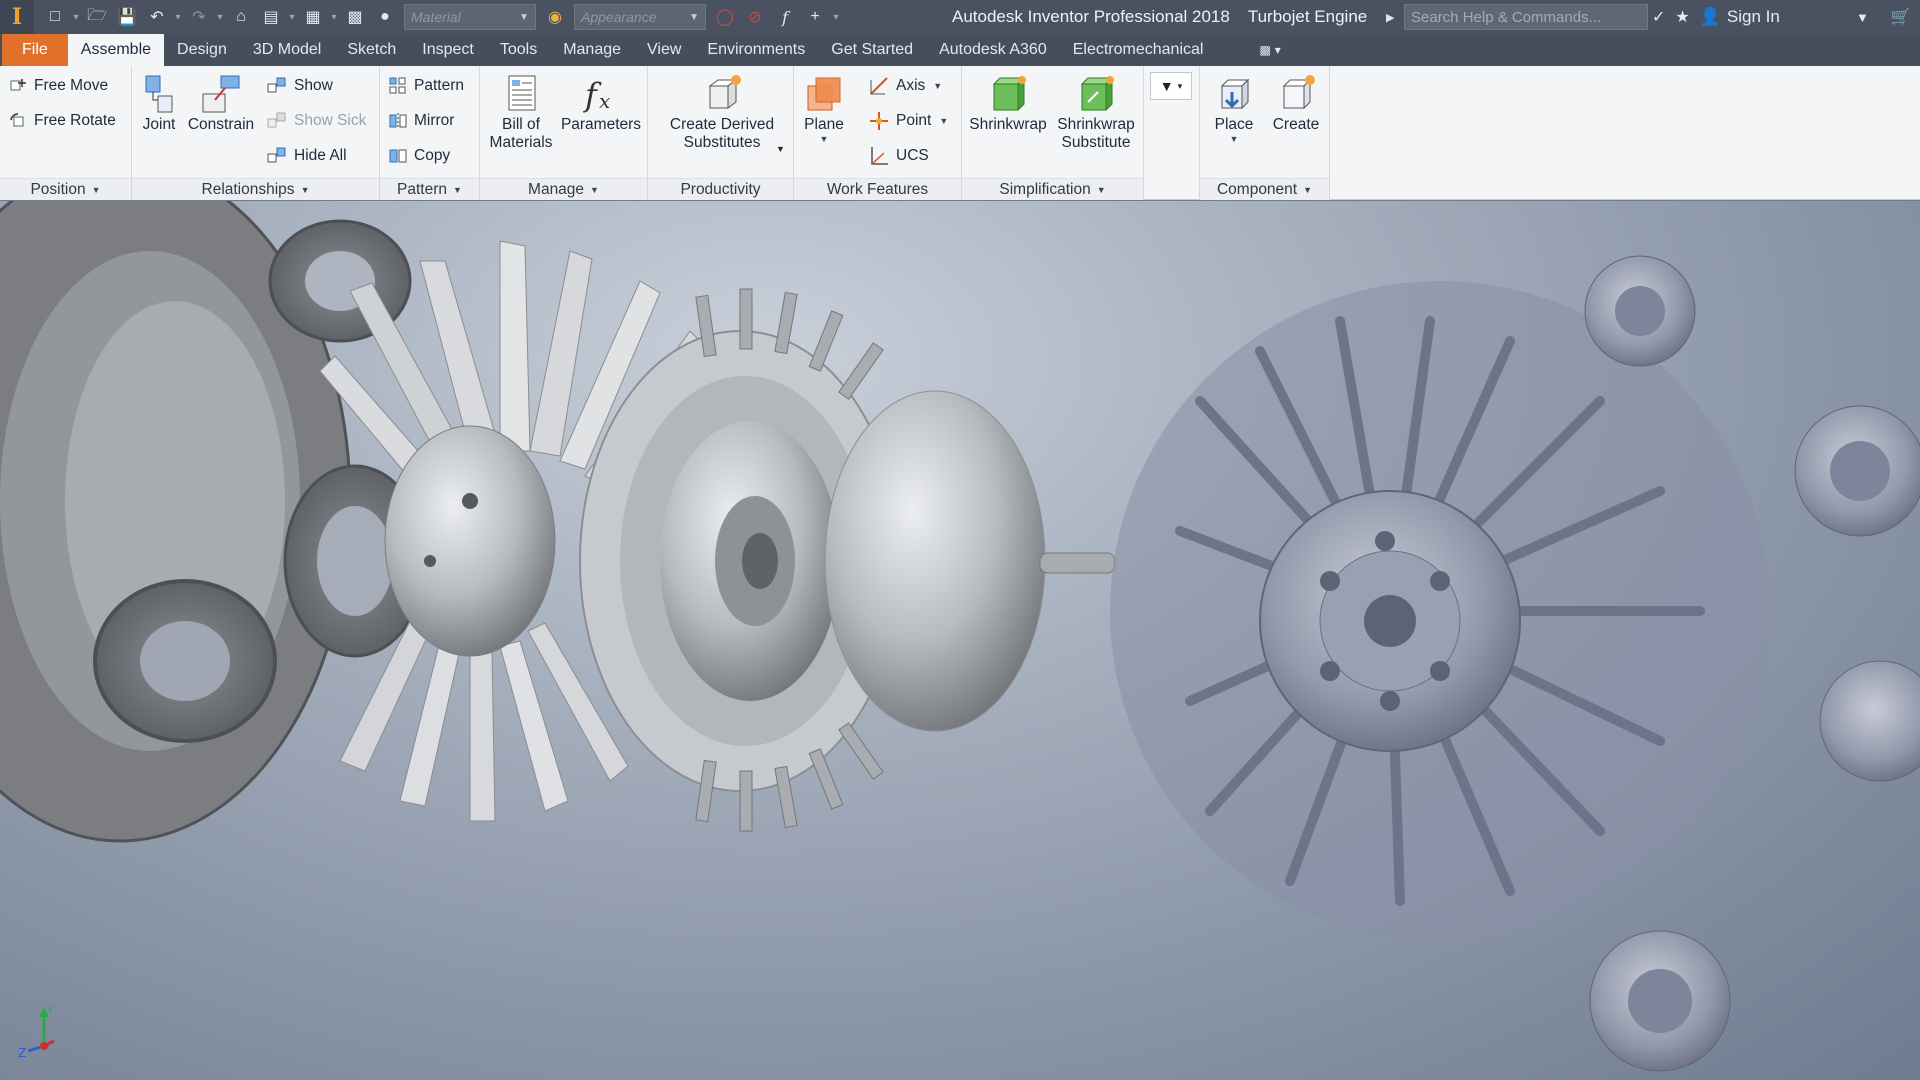 This screenshot has height=1080, width=1920. Describe the element at coordinates (127, 17) in the screenshot. I see `save-icon: 💾` at that location.